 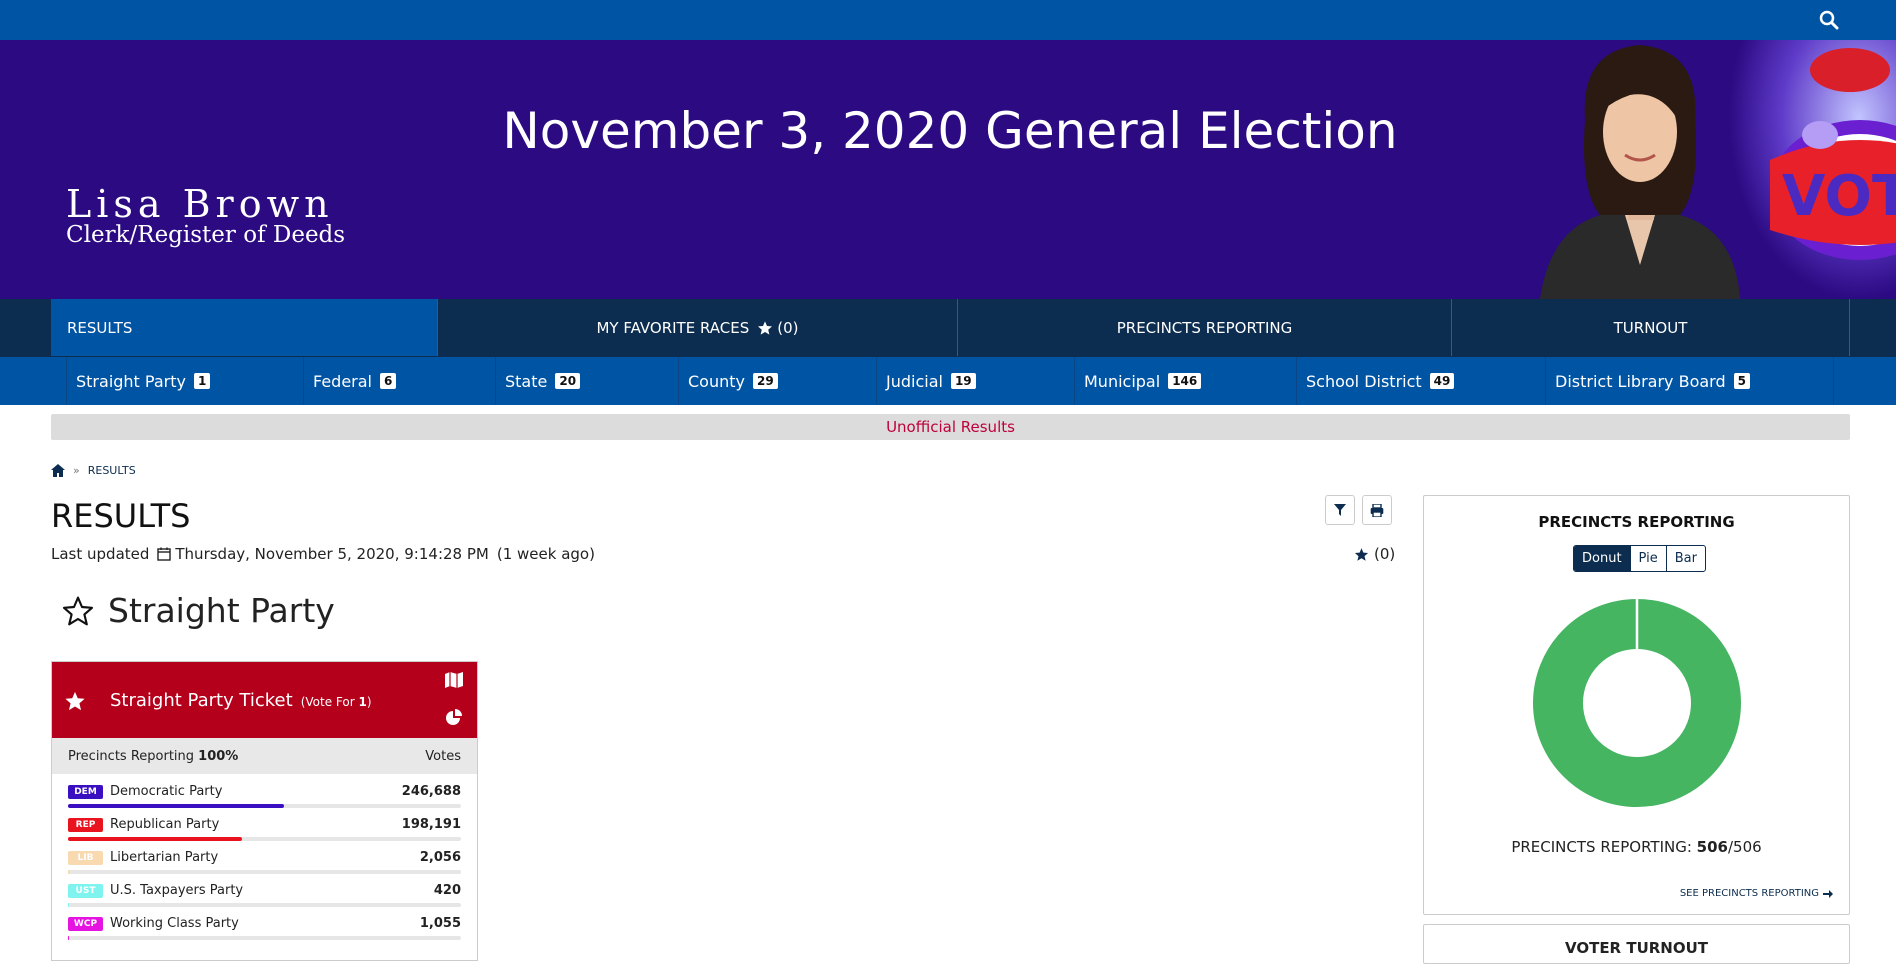 What do you see at coordinates (440, 923) in the screenshot?
I see `candidate-votes: 1,055` at bounding box center [440, 923].